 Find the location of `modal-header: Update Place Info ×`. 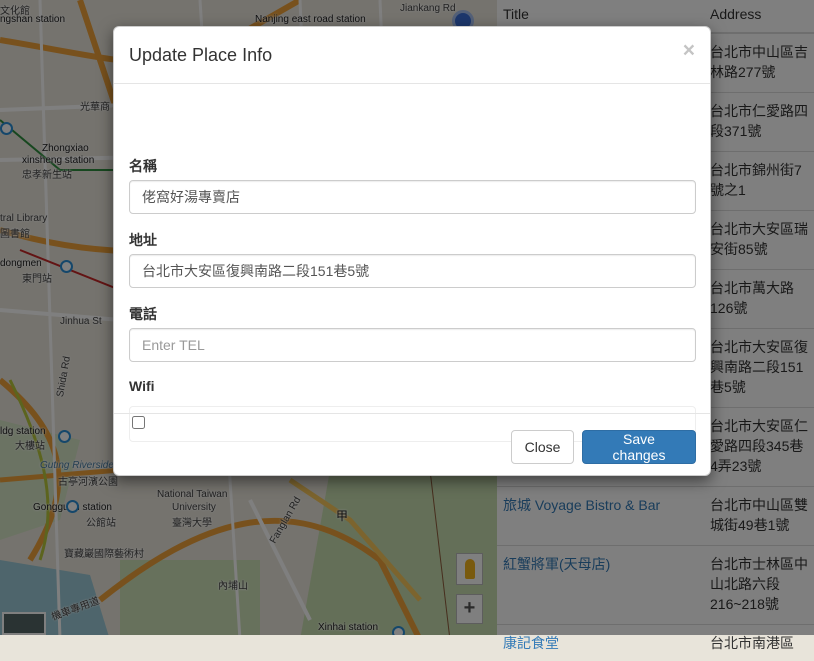

modal-header: Update Place Info × is located at coordinates (412, 55).